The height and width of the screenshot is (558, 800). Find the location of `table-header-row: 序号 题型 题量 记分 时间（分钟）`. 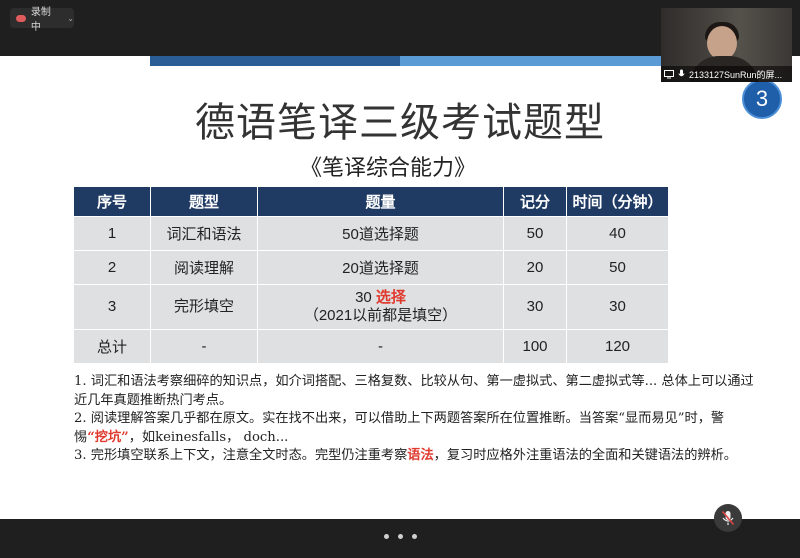

table-header-row: 序号 题型 题量 记分 时间（分钟） is located at coordinates (371, 201).